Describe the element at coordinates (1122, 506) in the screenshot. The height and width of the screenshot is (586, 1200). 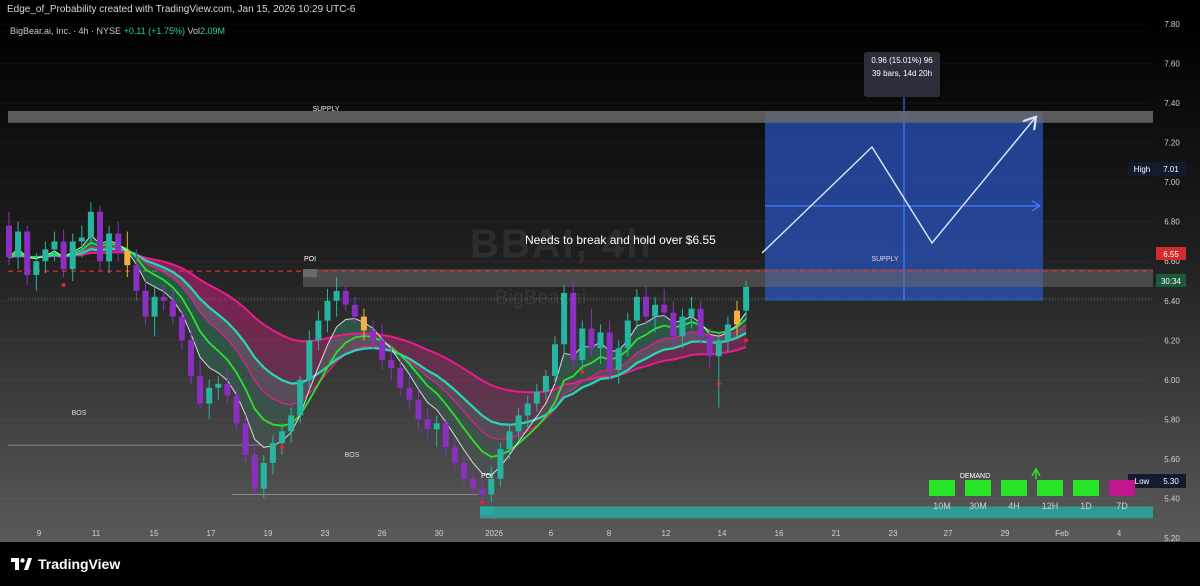
I see `timeframe-label: 7D` at that location.